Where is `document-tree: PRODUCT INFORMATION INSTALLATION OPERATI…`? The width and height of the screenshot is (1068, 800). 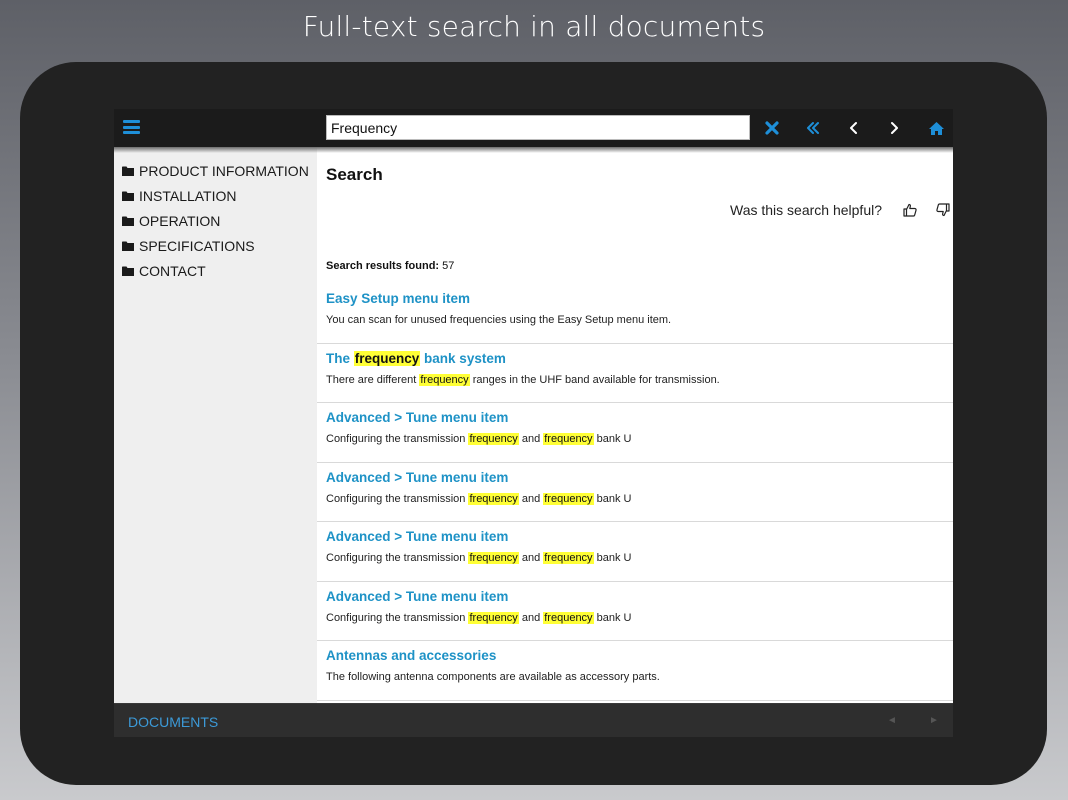 document-tree: PRODUCT INFORMATION INSTALLATION OPERATI… is located at coordinates (215, 215).